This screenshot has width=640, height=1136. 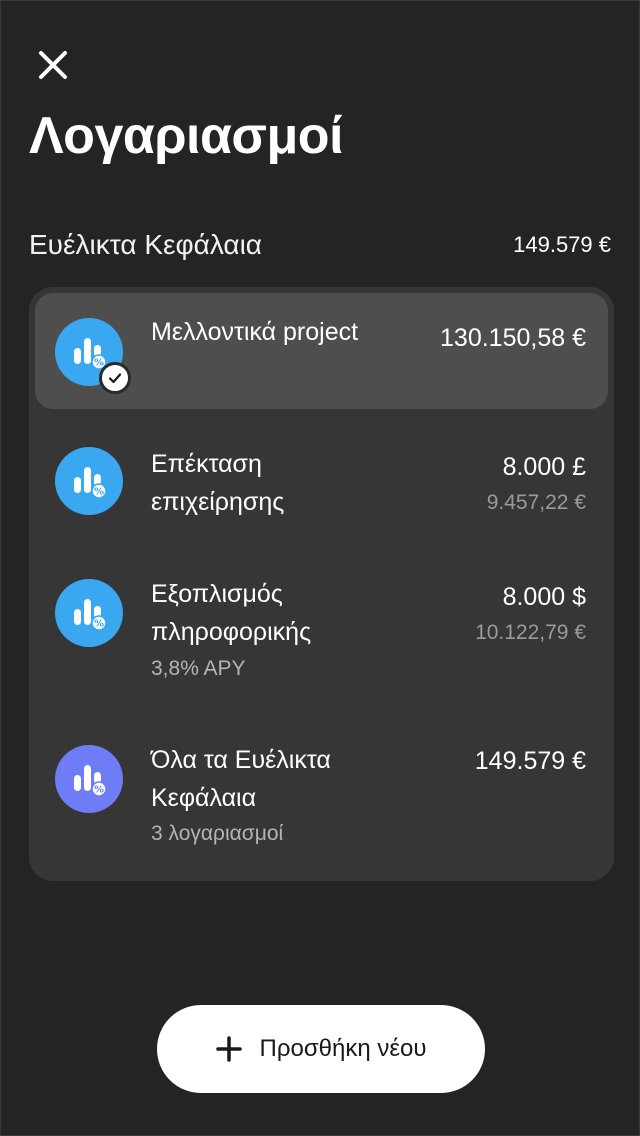 I want to click on account-name: Επέκταση επιχείρησης, so click(x=218, y=483).